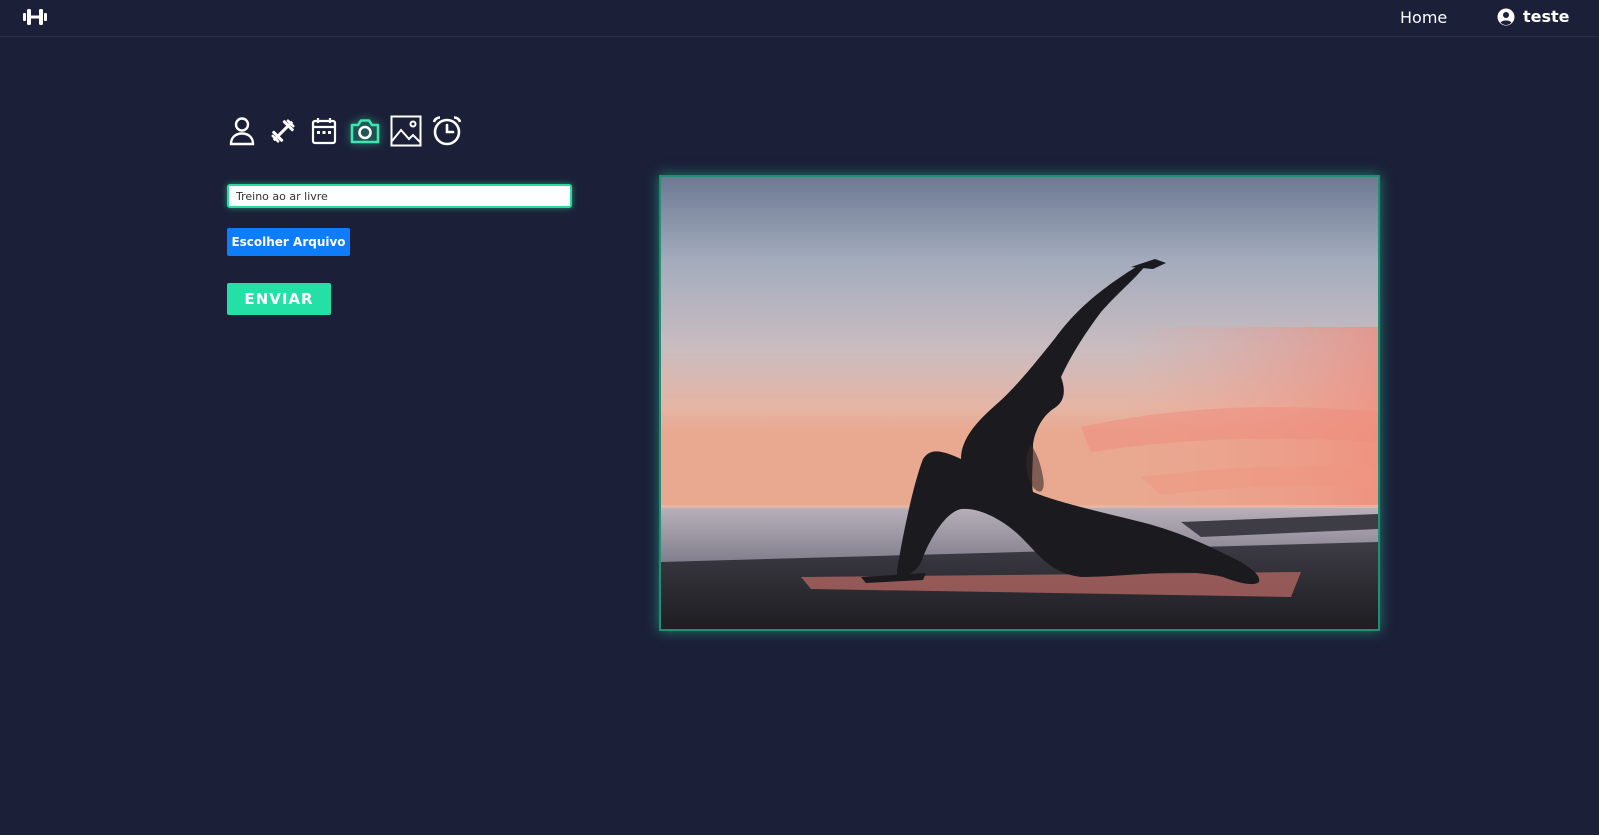 This screenshot has height=835, width=1599. What do you see at coordinates (406, 131) in the screenshot?
I see `step-image-icon` at bounding box center [406, 131].